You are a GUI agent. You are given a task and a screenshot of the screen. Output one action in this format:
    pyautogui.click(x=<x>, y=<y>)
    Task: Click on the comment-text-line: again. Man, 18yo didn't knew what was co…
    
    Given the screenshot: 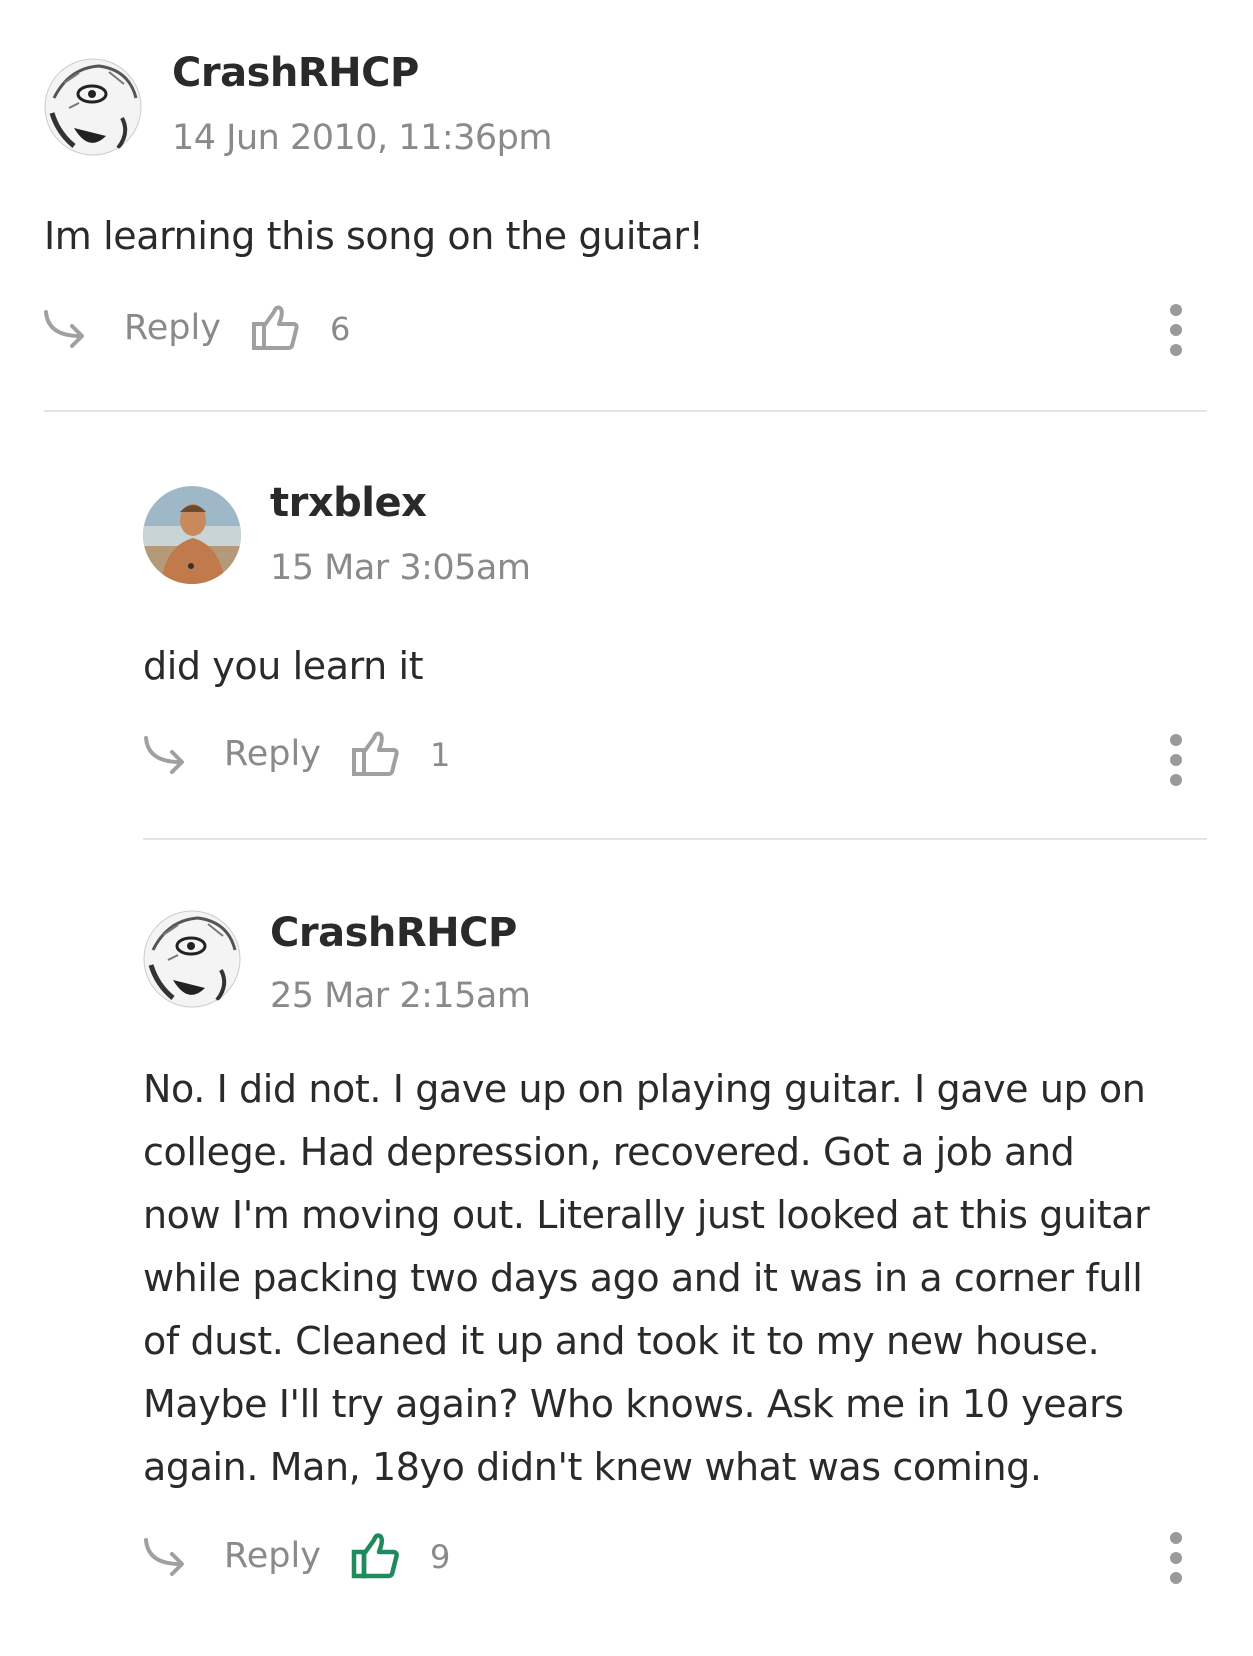 What is the action you would take?
    pyautogui.click(x=592, y=1467)
    